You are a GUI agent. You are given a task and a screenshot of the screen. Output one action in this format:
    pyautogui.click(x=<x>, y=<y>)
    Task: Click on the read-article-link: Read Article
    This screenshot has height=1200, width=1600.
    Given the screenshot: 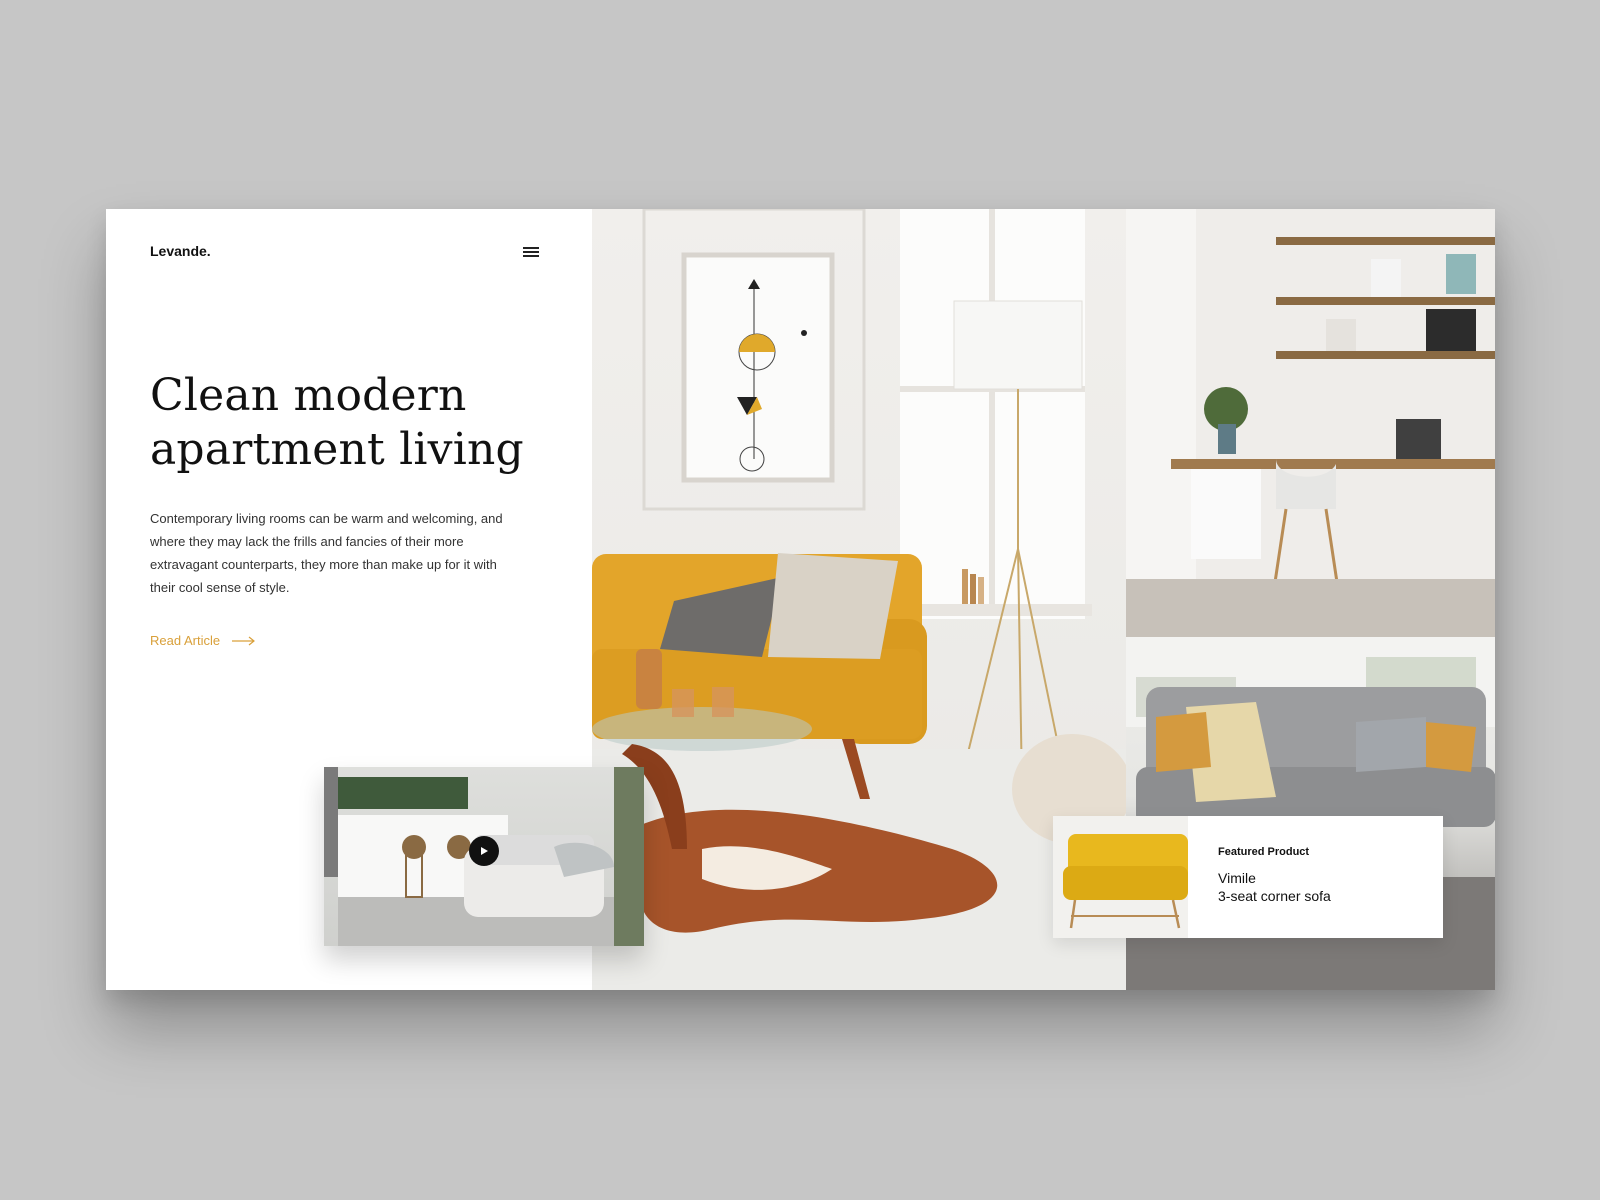 What is the action you would take?
    pyautogui.click(x=203, y=640)
    